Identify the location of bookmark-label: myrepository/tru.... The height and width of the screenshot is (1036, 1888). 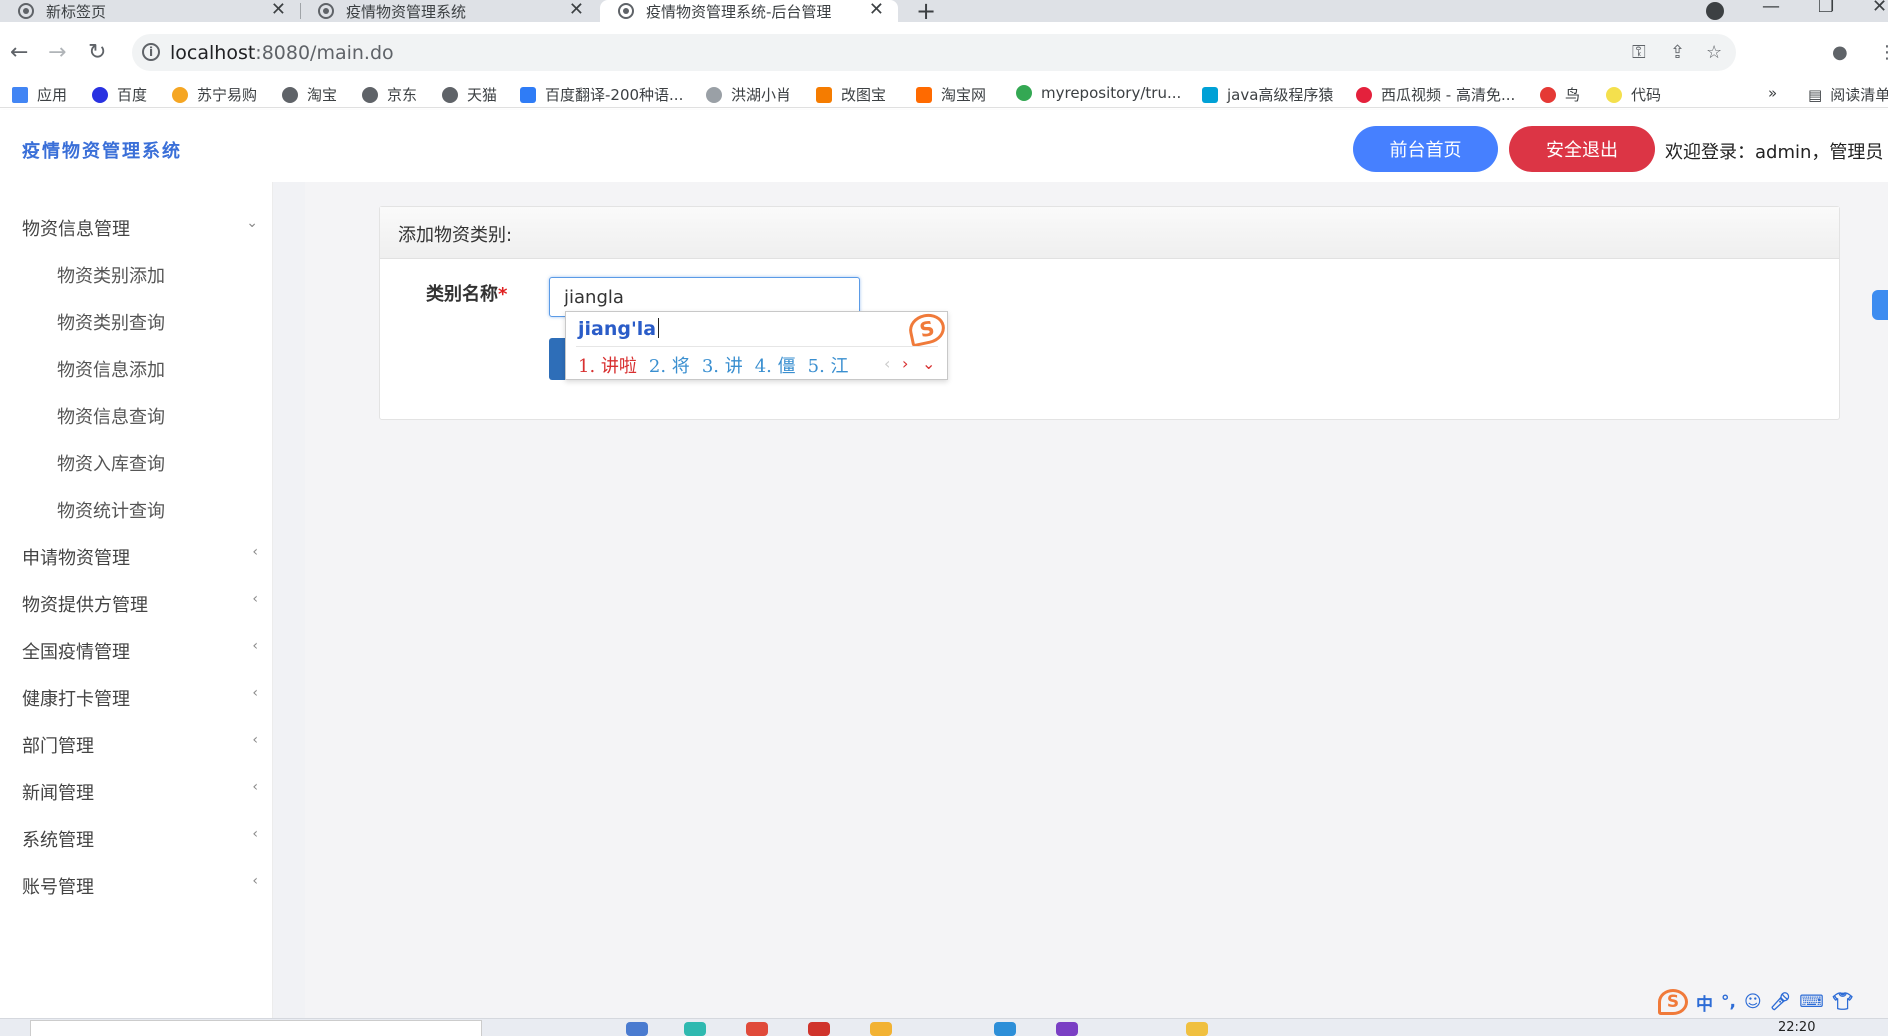
(1111, 93).